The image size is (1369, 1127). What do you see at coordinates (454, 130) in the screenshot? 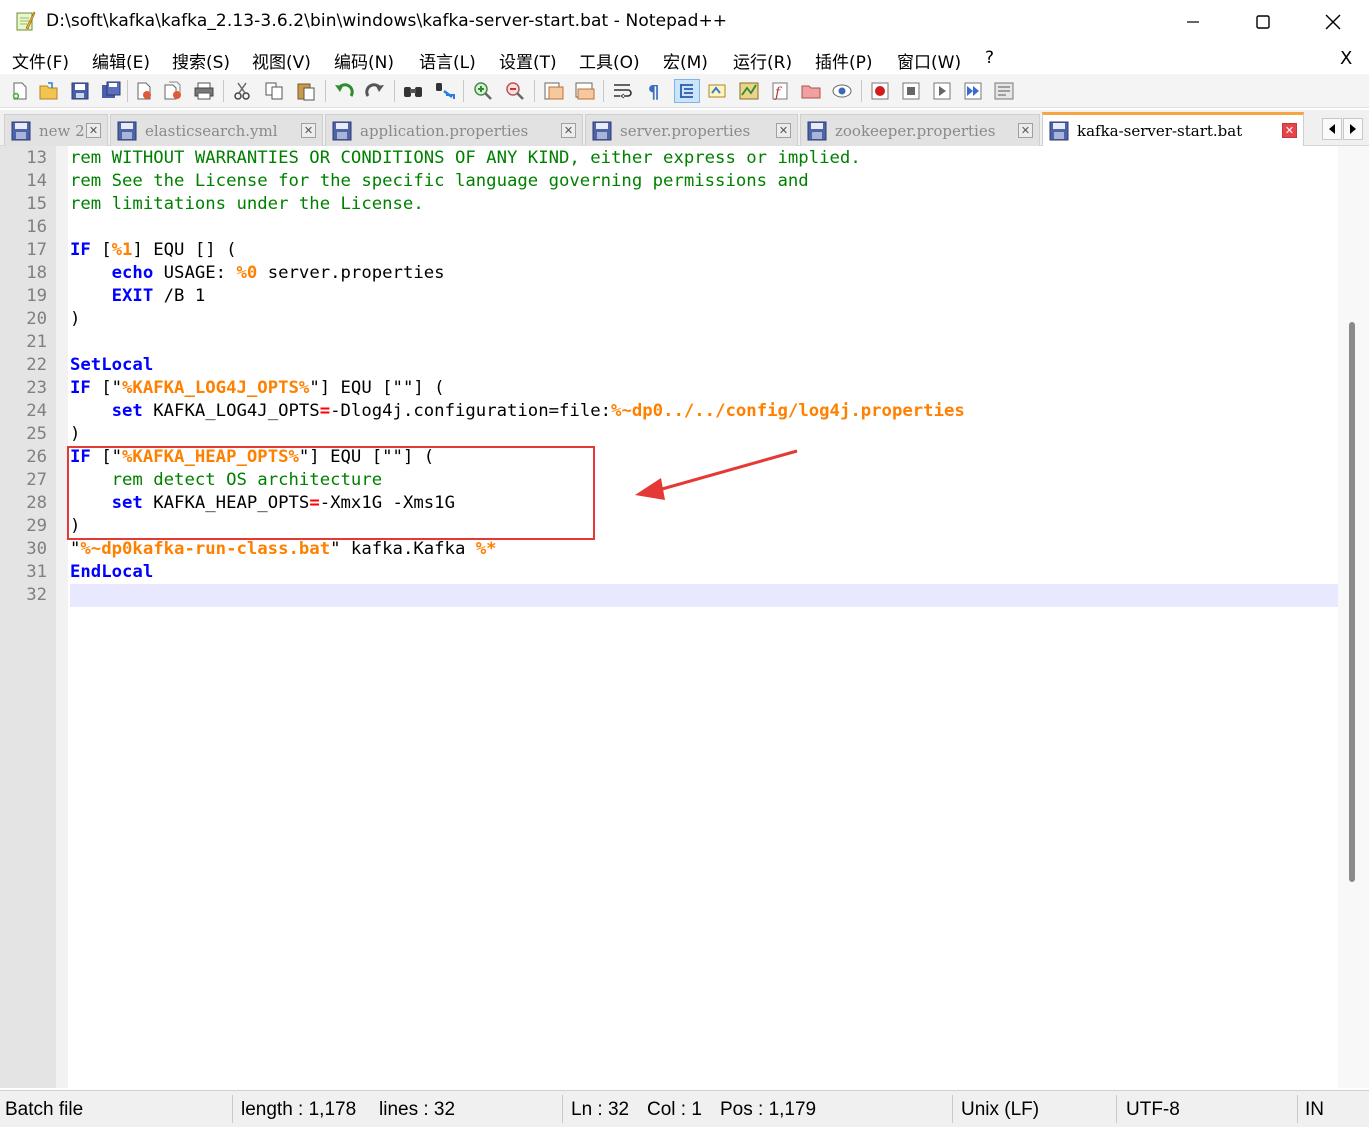
I see `tab-application-properties: application.properties ✕` at bounding box center [454, 130].